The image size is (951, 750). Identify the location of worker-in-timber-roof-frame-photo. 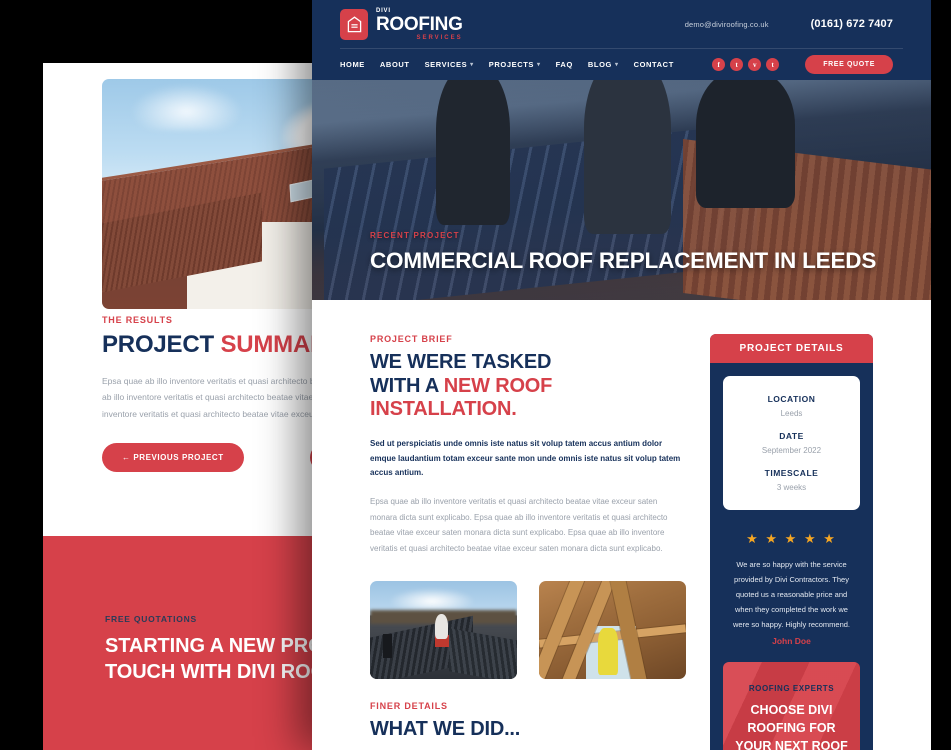
(612, 629).